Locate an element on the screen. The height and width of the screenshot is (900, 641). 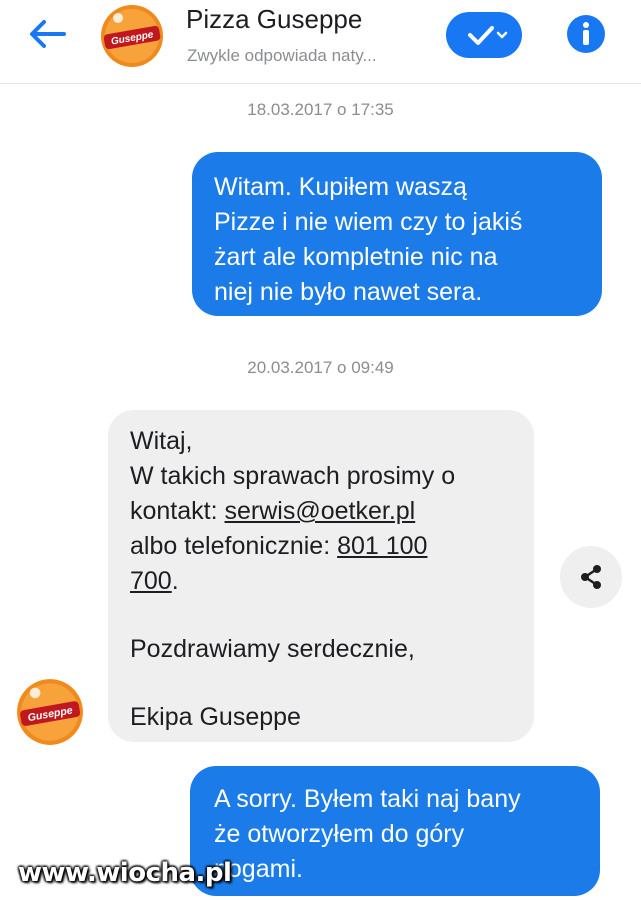
message-line: Ekipa Guseppe is located at coordinates (215, 717).